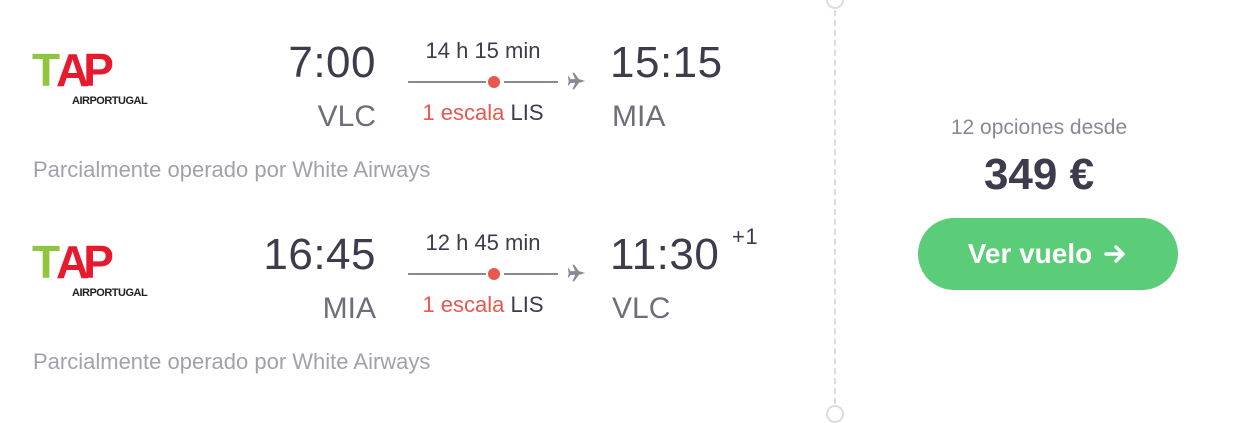  Describe the element at coordinates (1039, 127) in the screenshot. I see `options-count-text: 12 opciones desde` at that location.